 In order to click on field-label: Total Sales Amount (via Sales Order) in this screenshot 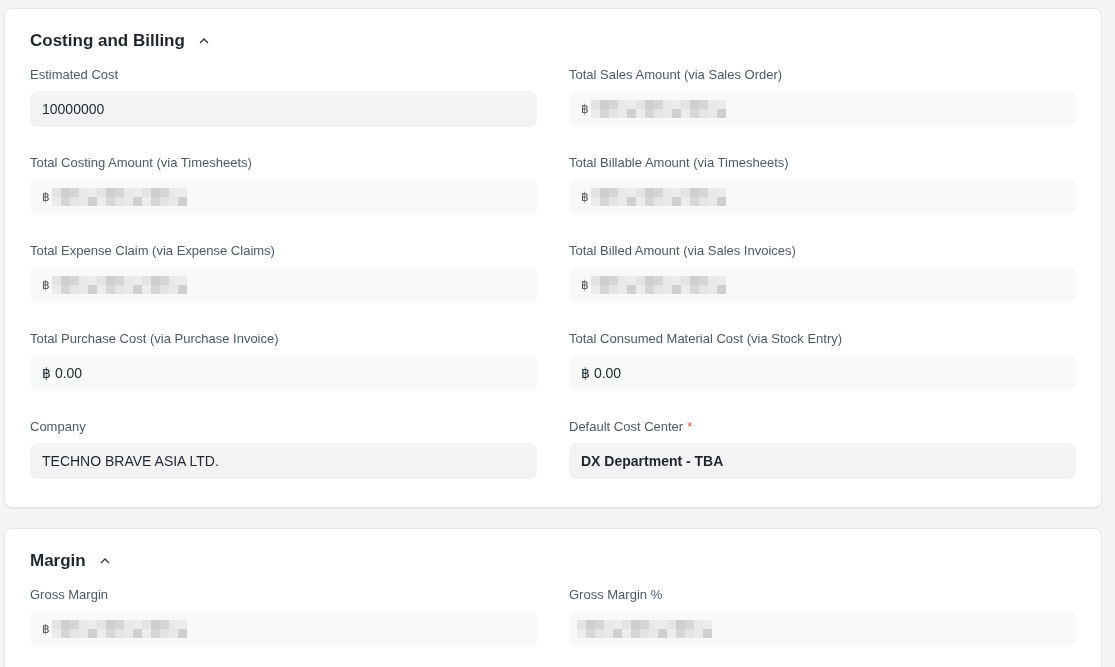, I will do `click(676, 74)`.